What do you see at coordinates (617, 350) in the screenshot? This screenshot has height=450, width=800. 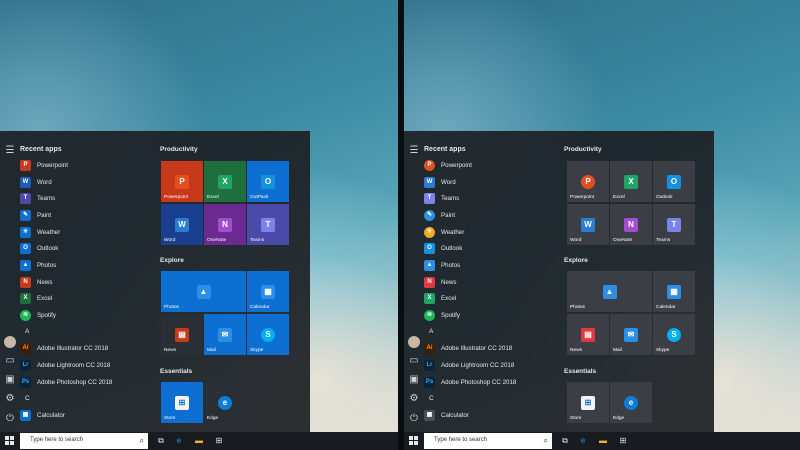 I see `tile-label: Mail` at bounding box center [617, 350].